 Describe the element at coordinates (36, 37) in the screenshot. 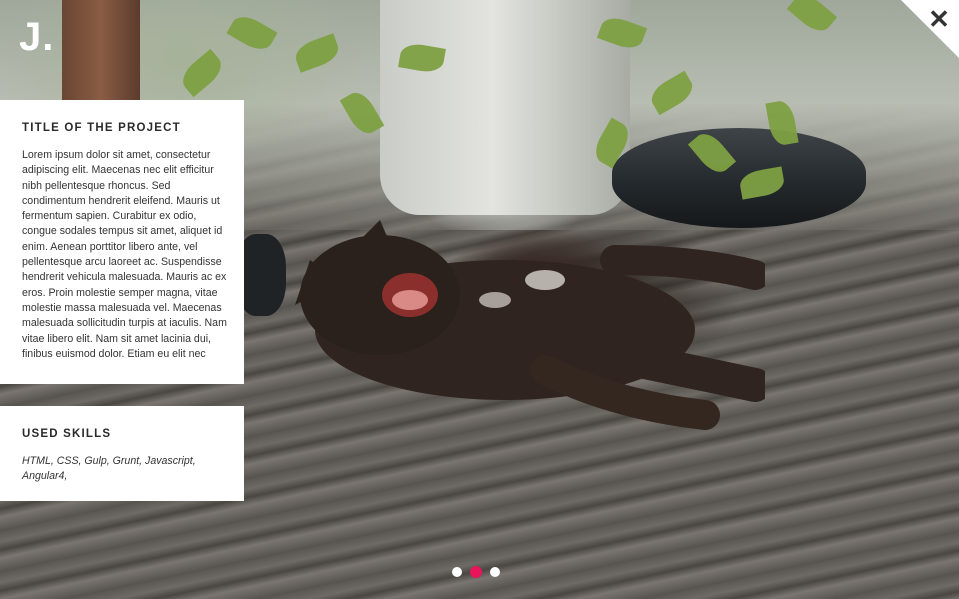

I see `brand-logo: J.` at that location.